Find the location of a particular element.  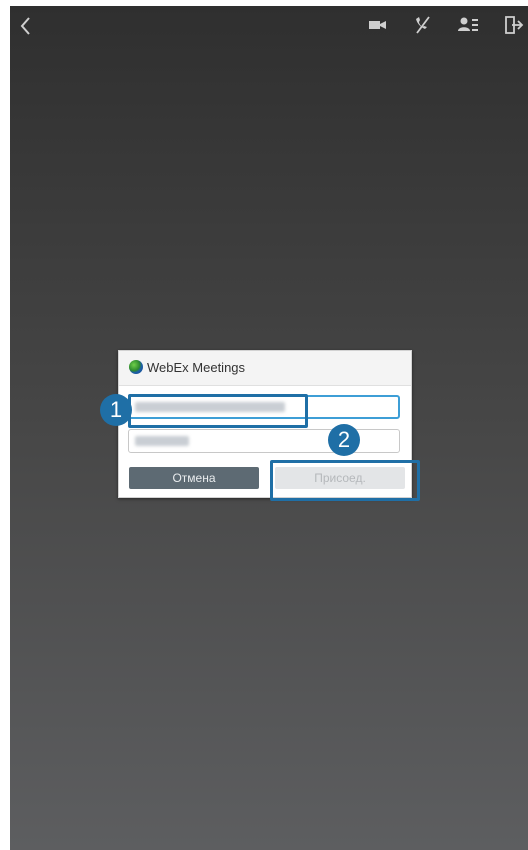

callout-highlight-join-button is located at coordinates (345, 480).